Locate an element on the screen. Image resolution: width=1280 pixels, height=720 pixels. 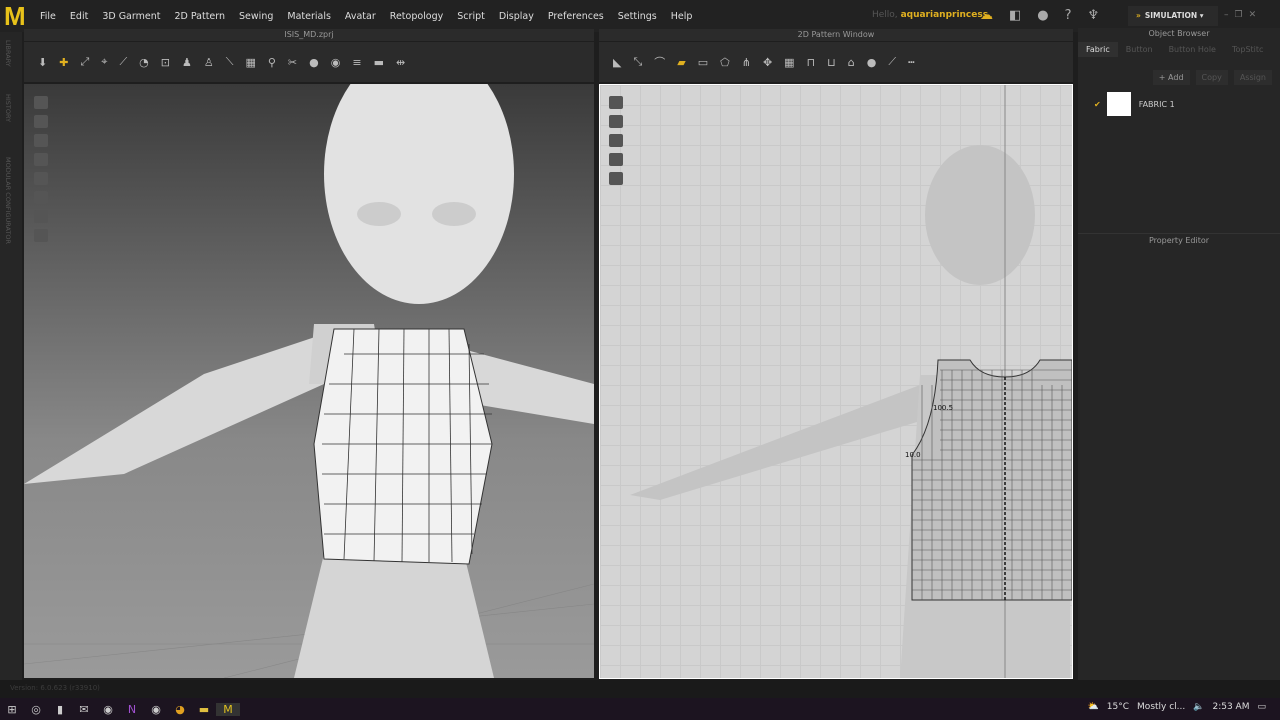
assign-button: Assign is located at coordinates (1252, 77).